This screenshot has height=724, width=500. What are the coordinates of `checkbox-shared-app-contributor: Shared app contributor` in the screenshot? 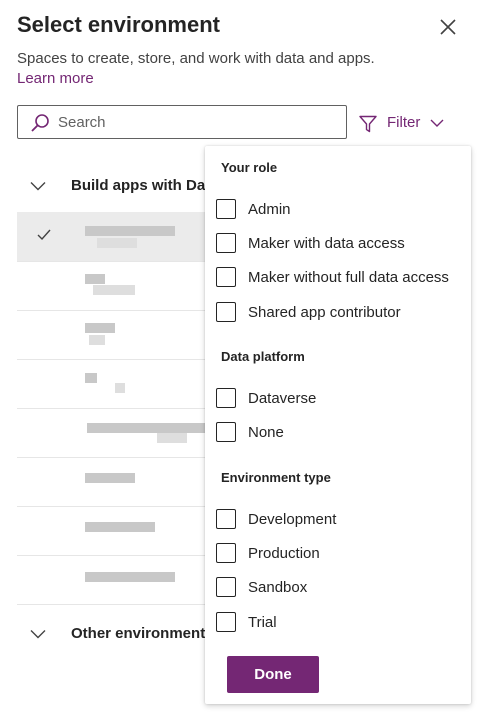 It's located at (341, 314).